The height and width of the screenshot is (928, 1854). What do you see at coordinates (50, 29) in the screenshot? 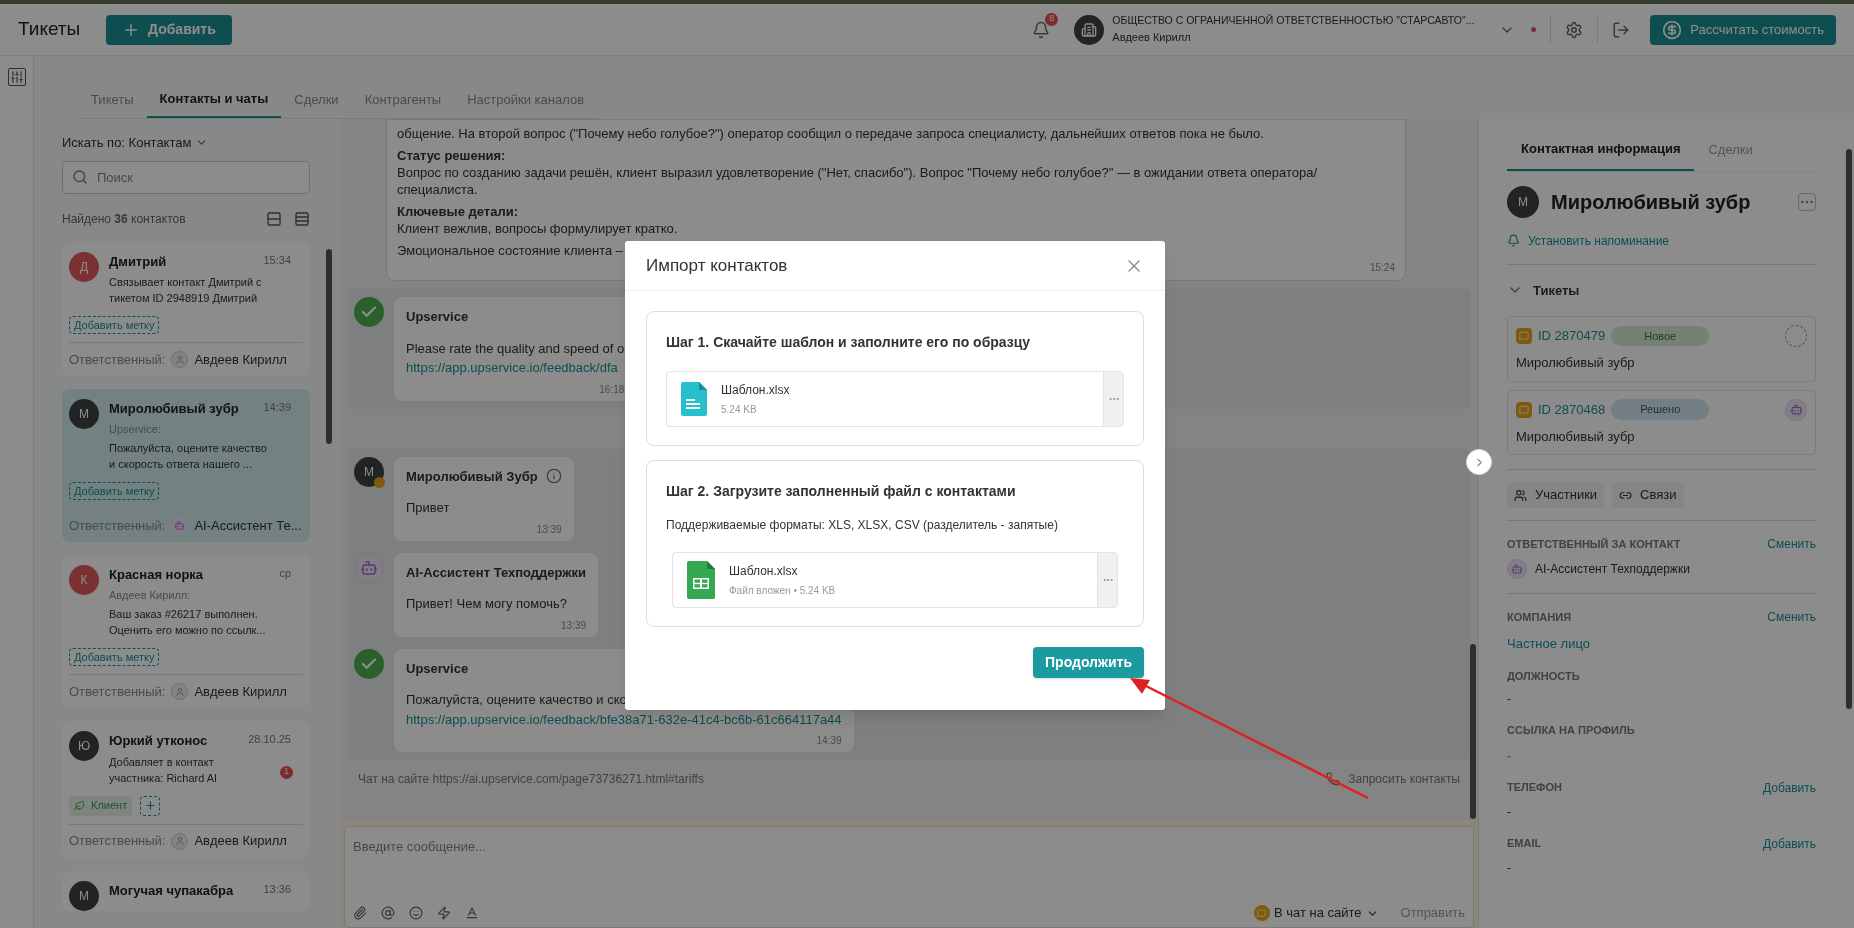
I see `page-title: Тикеты` at bounding box center [50, 29].